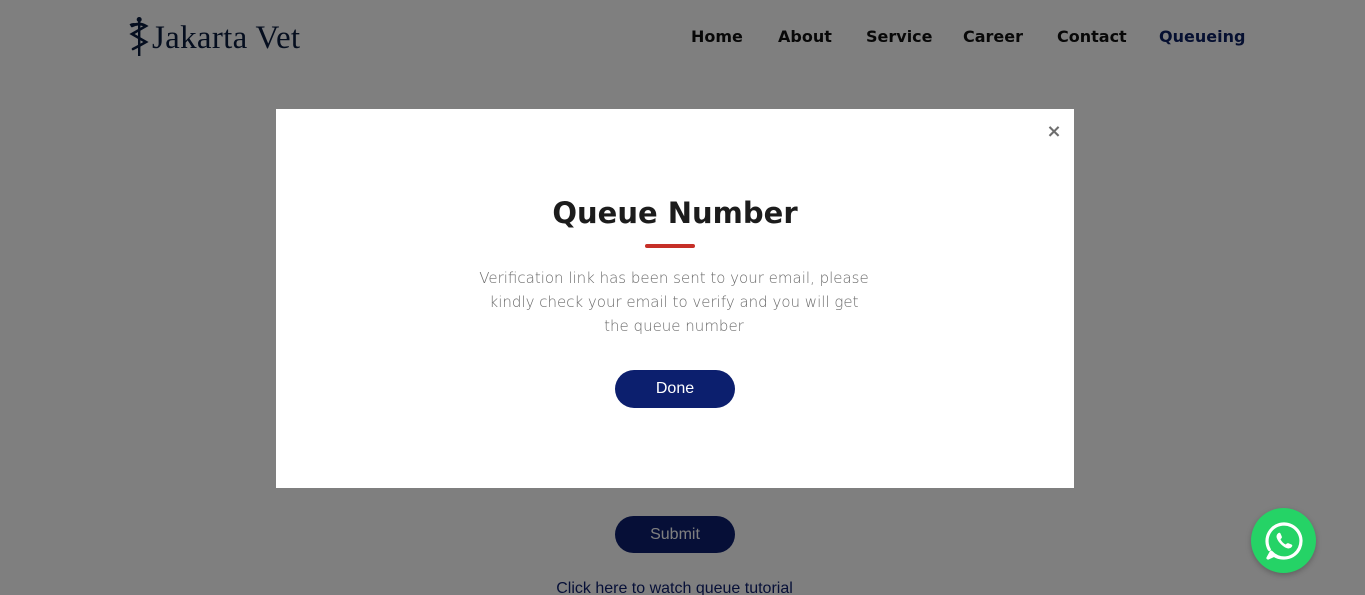  I want to click on whatsapp-icon, so click(1283, 540).